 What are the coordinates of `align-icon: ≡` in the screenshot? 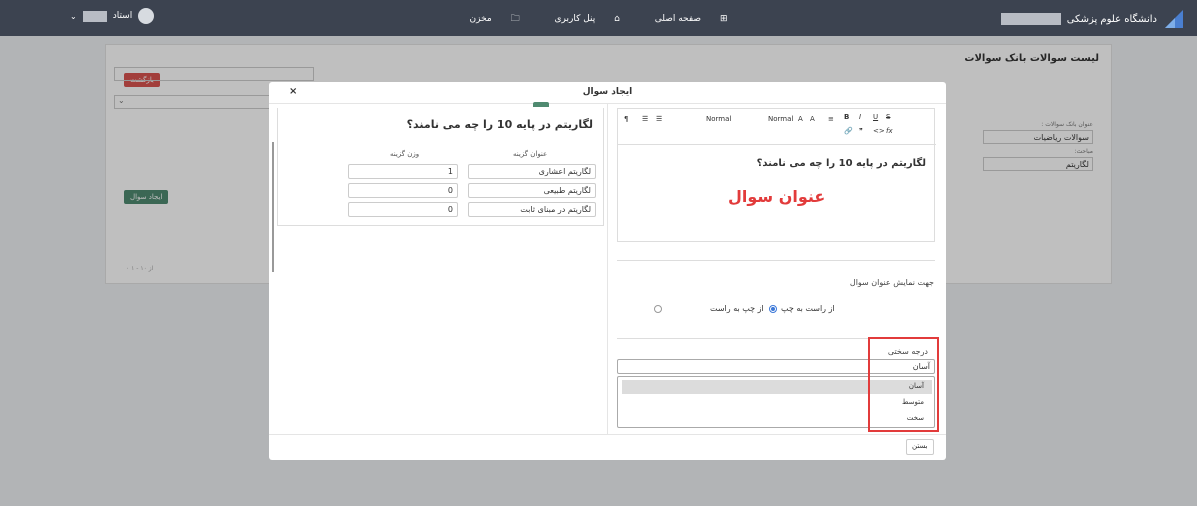 It's located at (831, 119).